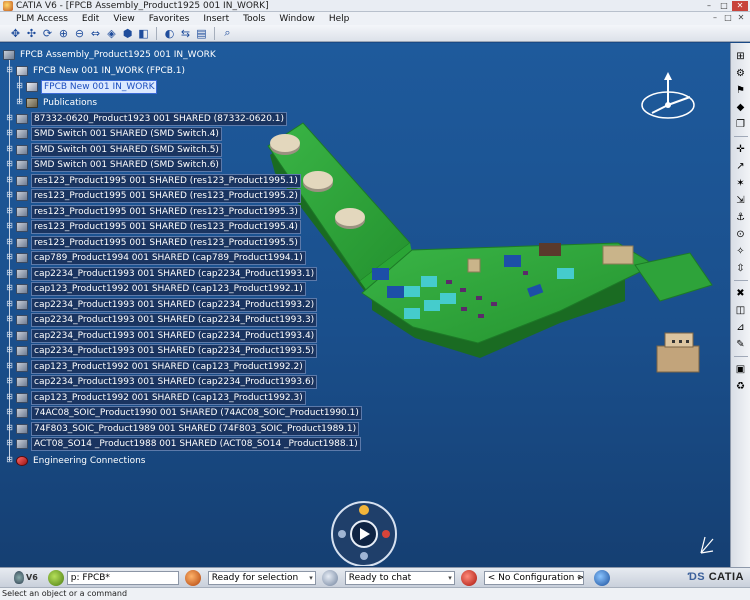 The width and height of the screenshot is (750, 600). What do you see at coordinates (741, 183) in the screenshot?
I see `explode-icon: ✶` at bounding box center [741, 183].